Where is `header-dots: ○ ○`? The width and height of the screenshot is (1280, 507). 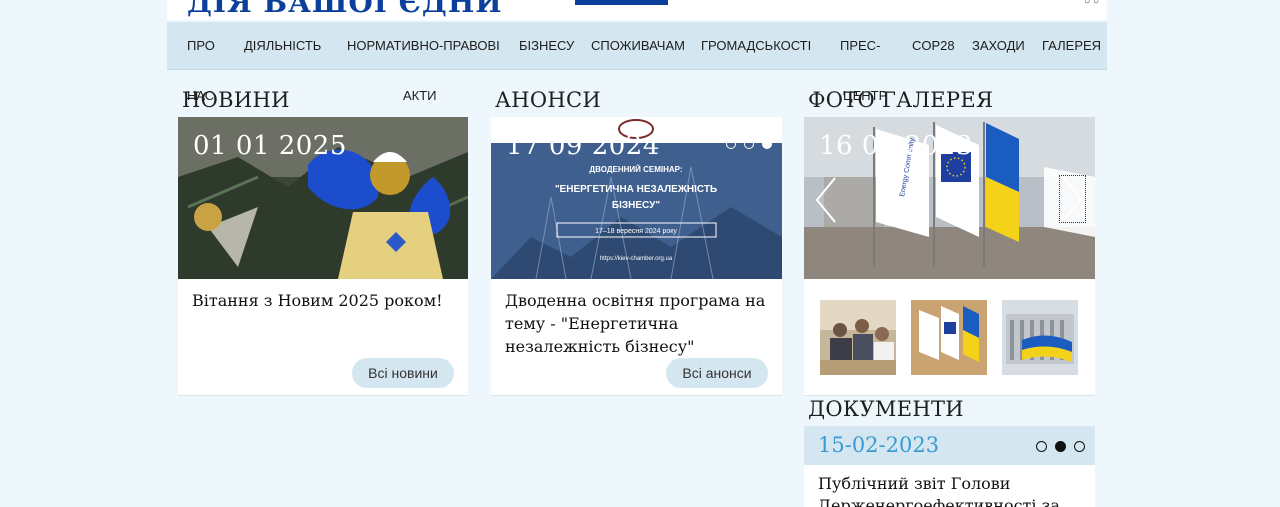
header-dots: ○ ○ is located at coordinates (1091, 3).